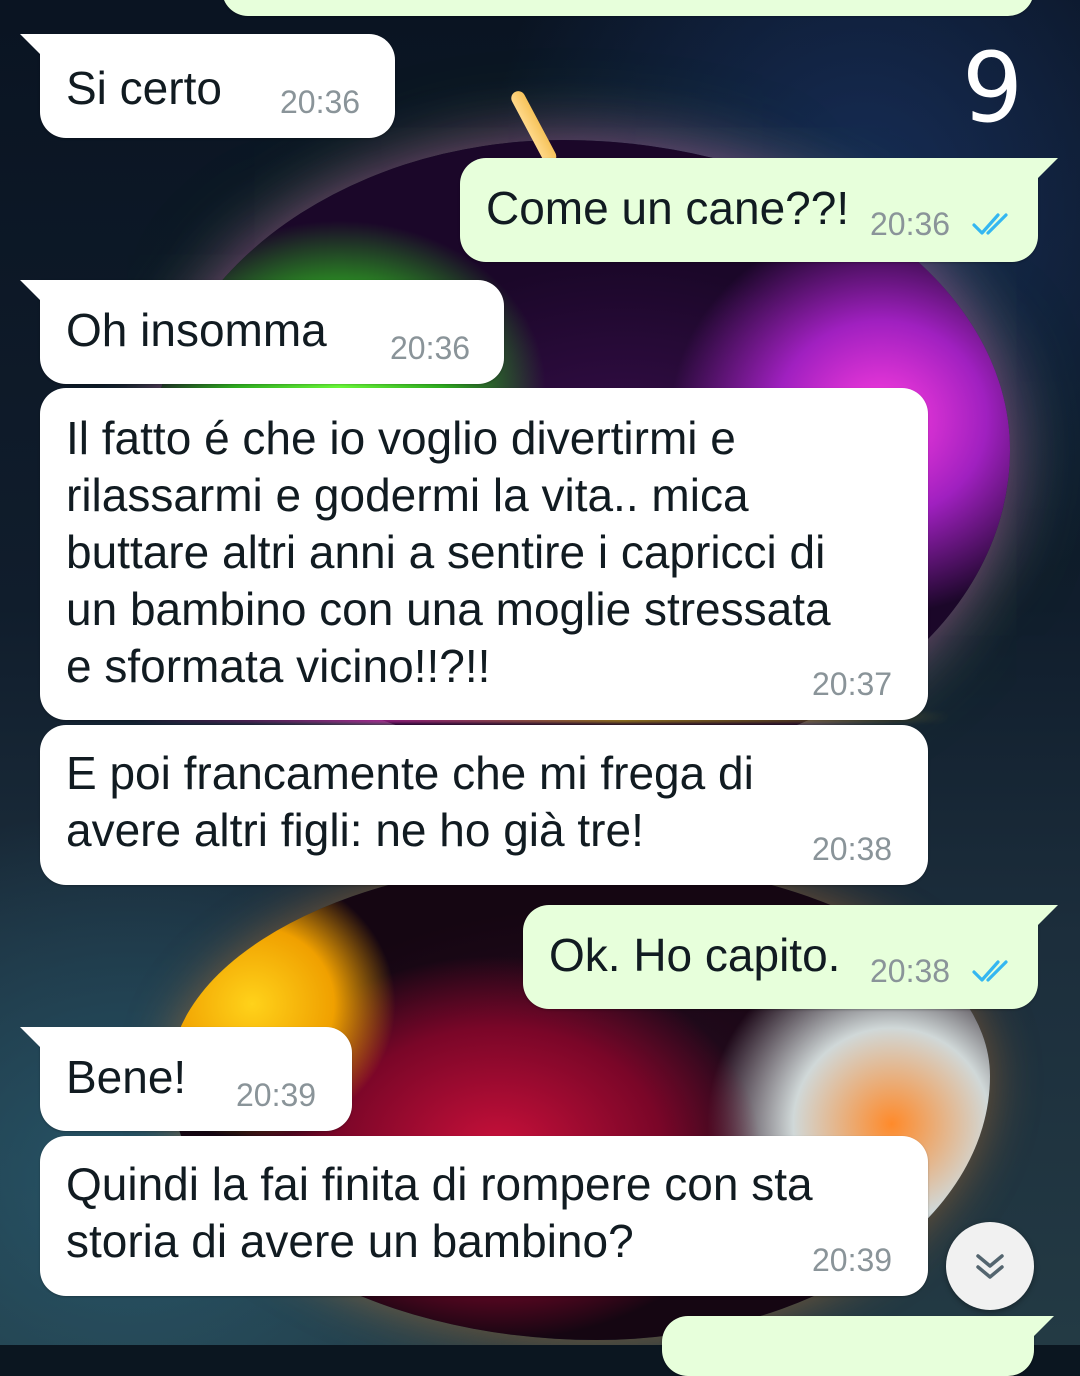  I want to click on message-text-line: un bambino con una moglie stressata, so click(448, 609).